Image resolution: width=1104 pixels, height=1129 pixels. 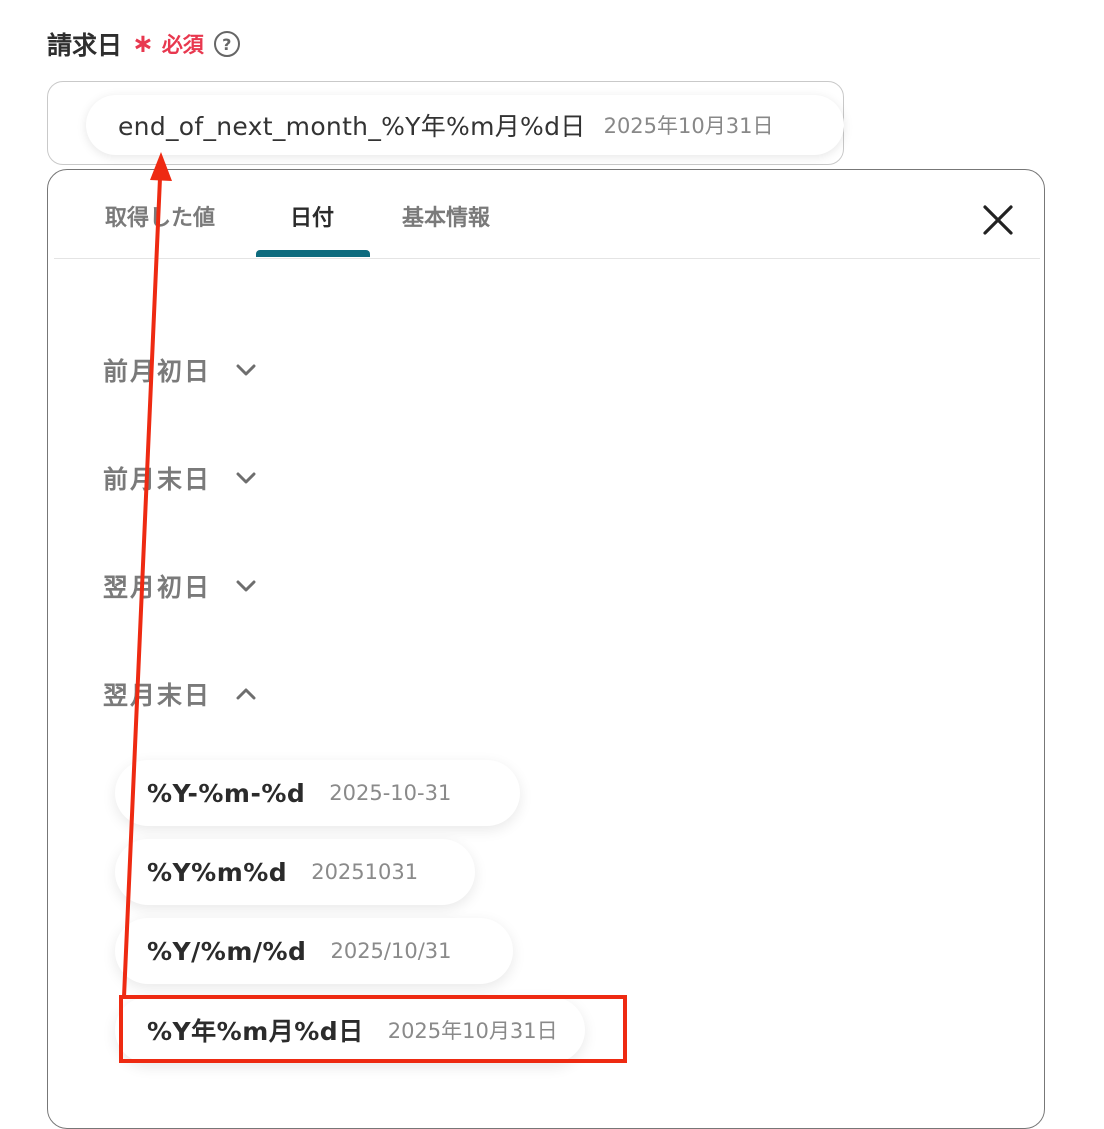 What do you see at coordinates (157, 479) in the screenshot?
I see `section-label: 前月末日` at bounding box center [157, 479].